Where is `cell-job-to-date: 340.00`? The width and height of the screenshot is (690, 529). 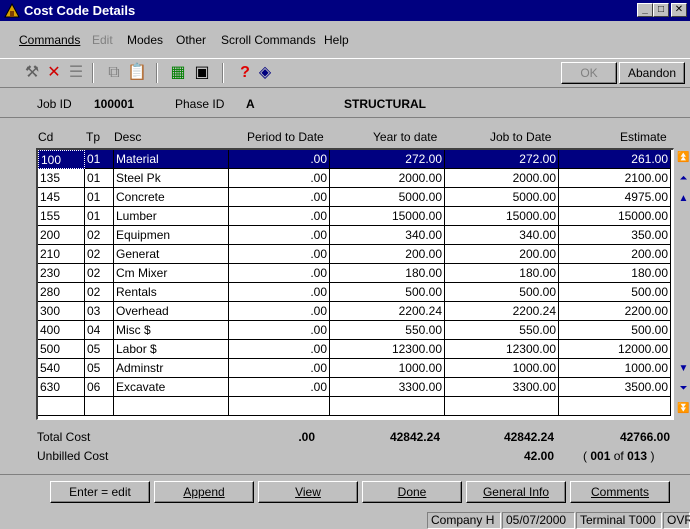 cell-job-to-date: 340.00 is located at coordinates (502, 235).